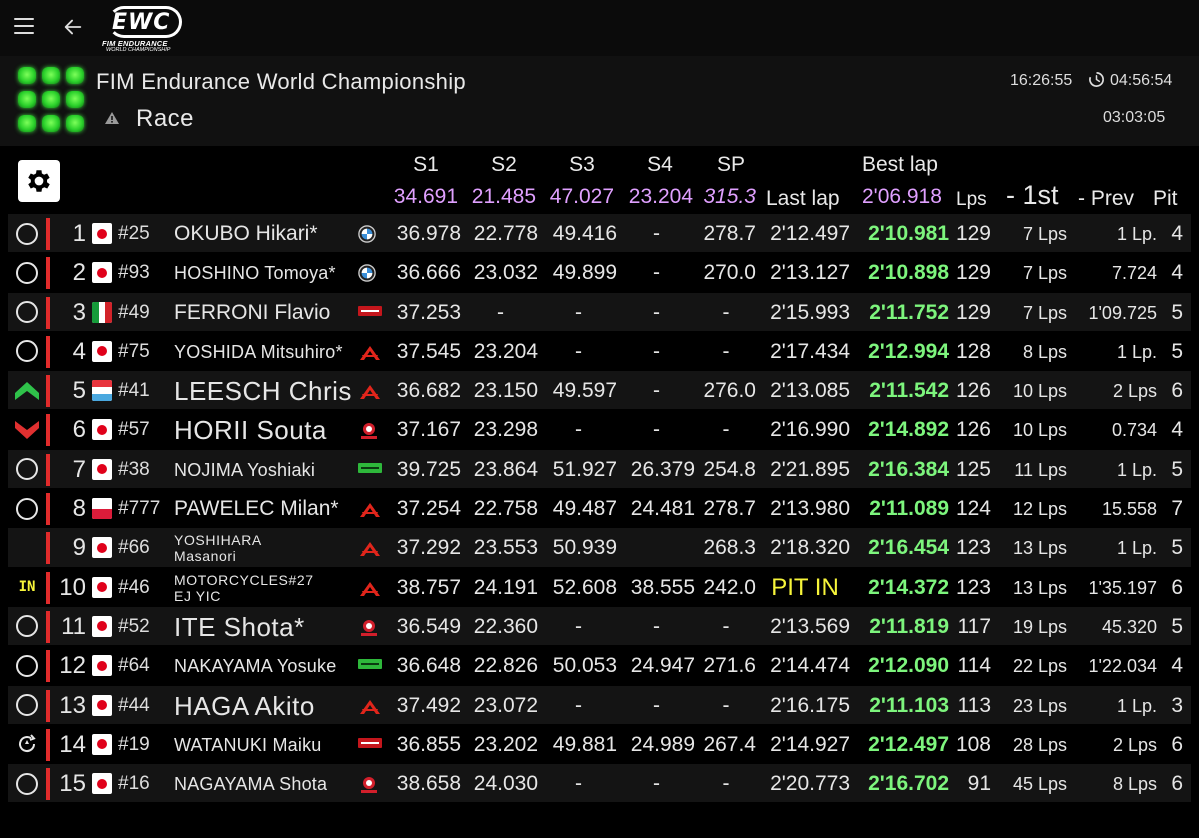  Describe the element at coordinates (908, 587) in the screenshot. I see `best-lap: 2'14.372` at that location.